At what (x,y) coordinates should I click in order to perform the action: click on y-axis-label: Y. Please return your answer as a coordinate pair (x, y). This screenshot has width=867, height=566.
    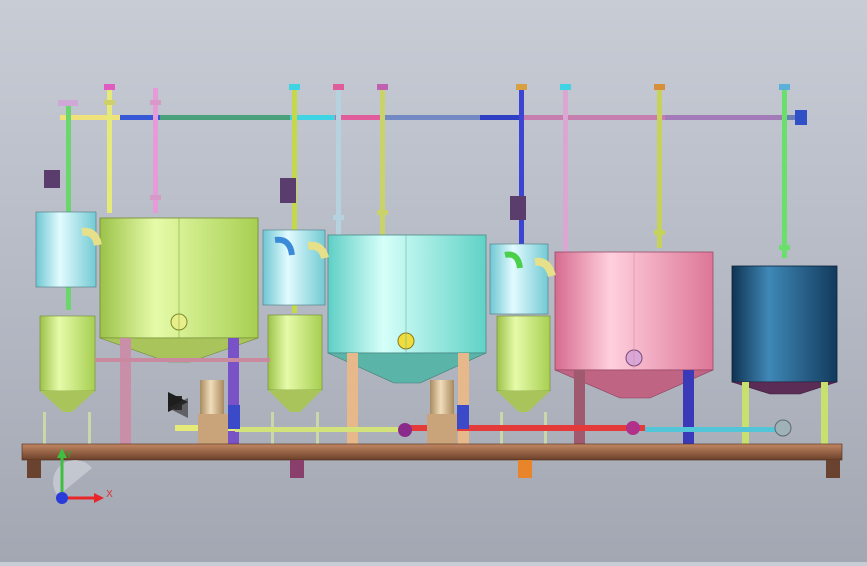
    Looking at the image, I should click on (69, 455).